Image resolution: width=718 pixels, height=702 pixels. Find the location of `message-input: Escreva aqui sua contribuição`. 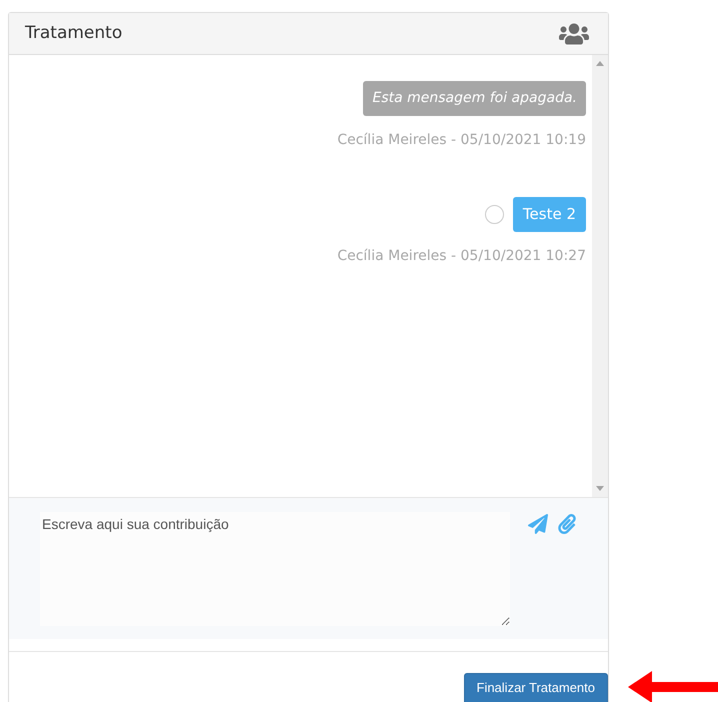

message-input: Escreva aqui sua contribuição is located at coordinates (275, 569).